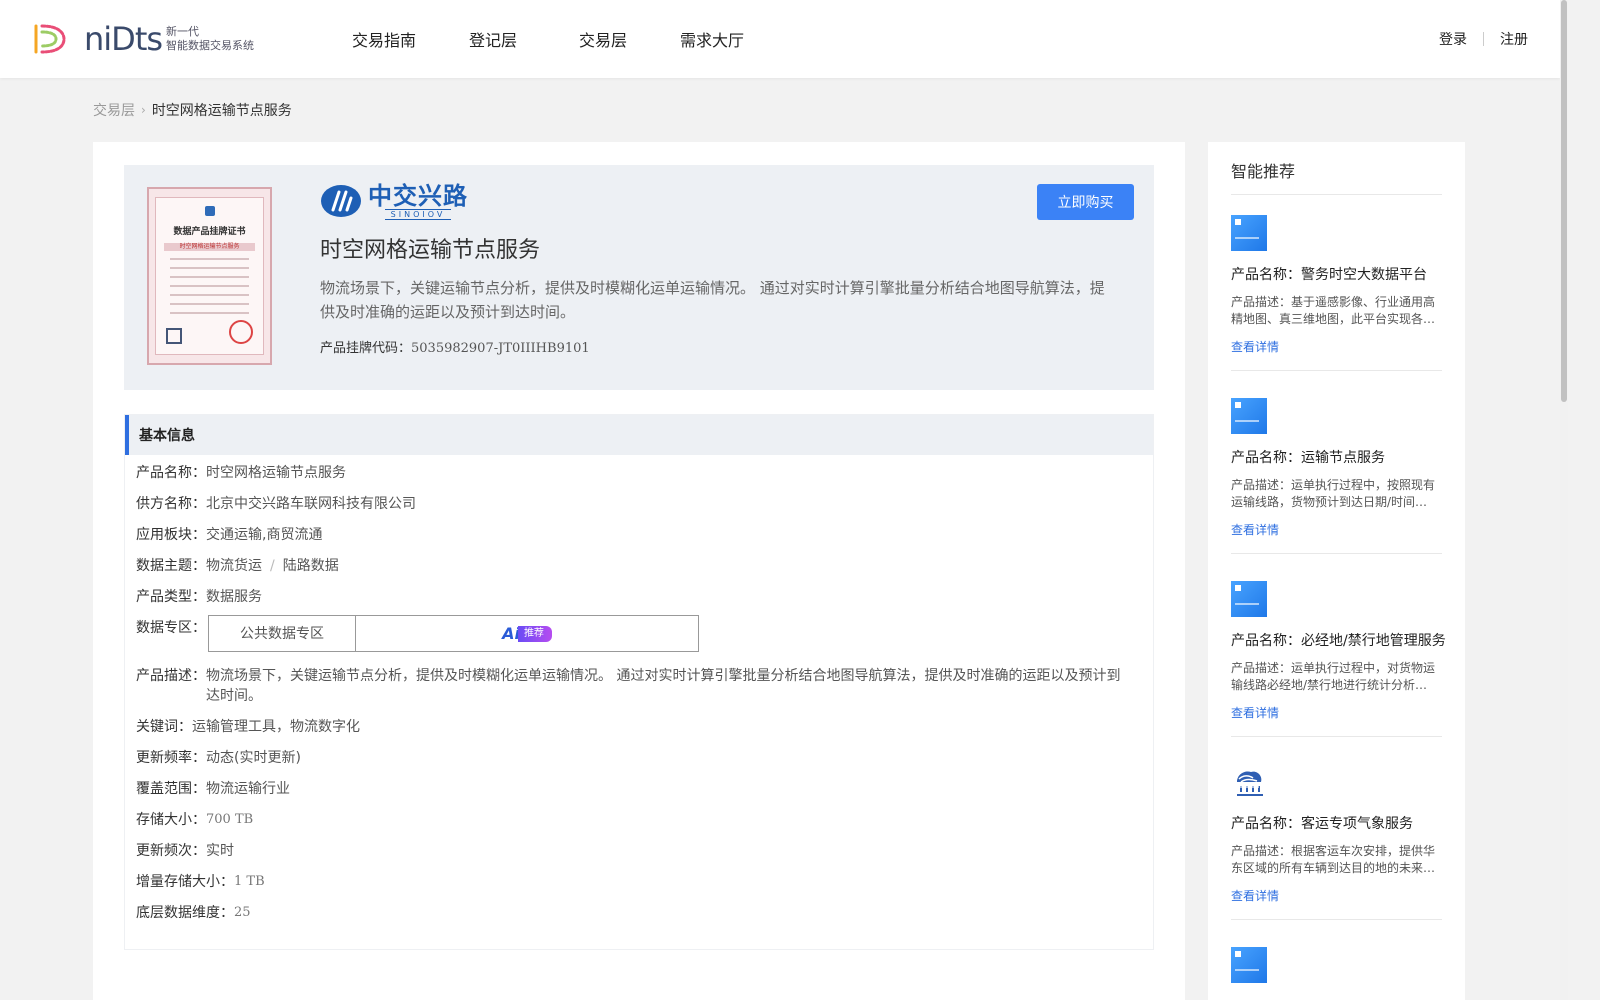 The height and width of the screenshot is (1000, 1600). Describe the element at coordinates (418, 195) in the screenshot. I see `brand-name-cn: 中交兴路` at that location.